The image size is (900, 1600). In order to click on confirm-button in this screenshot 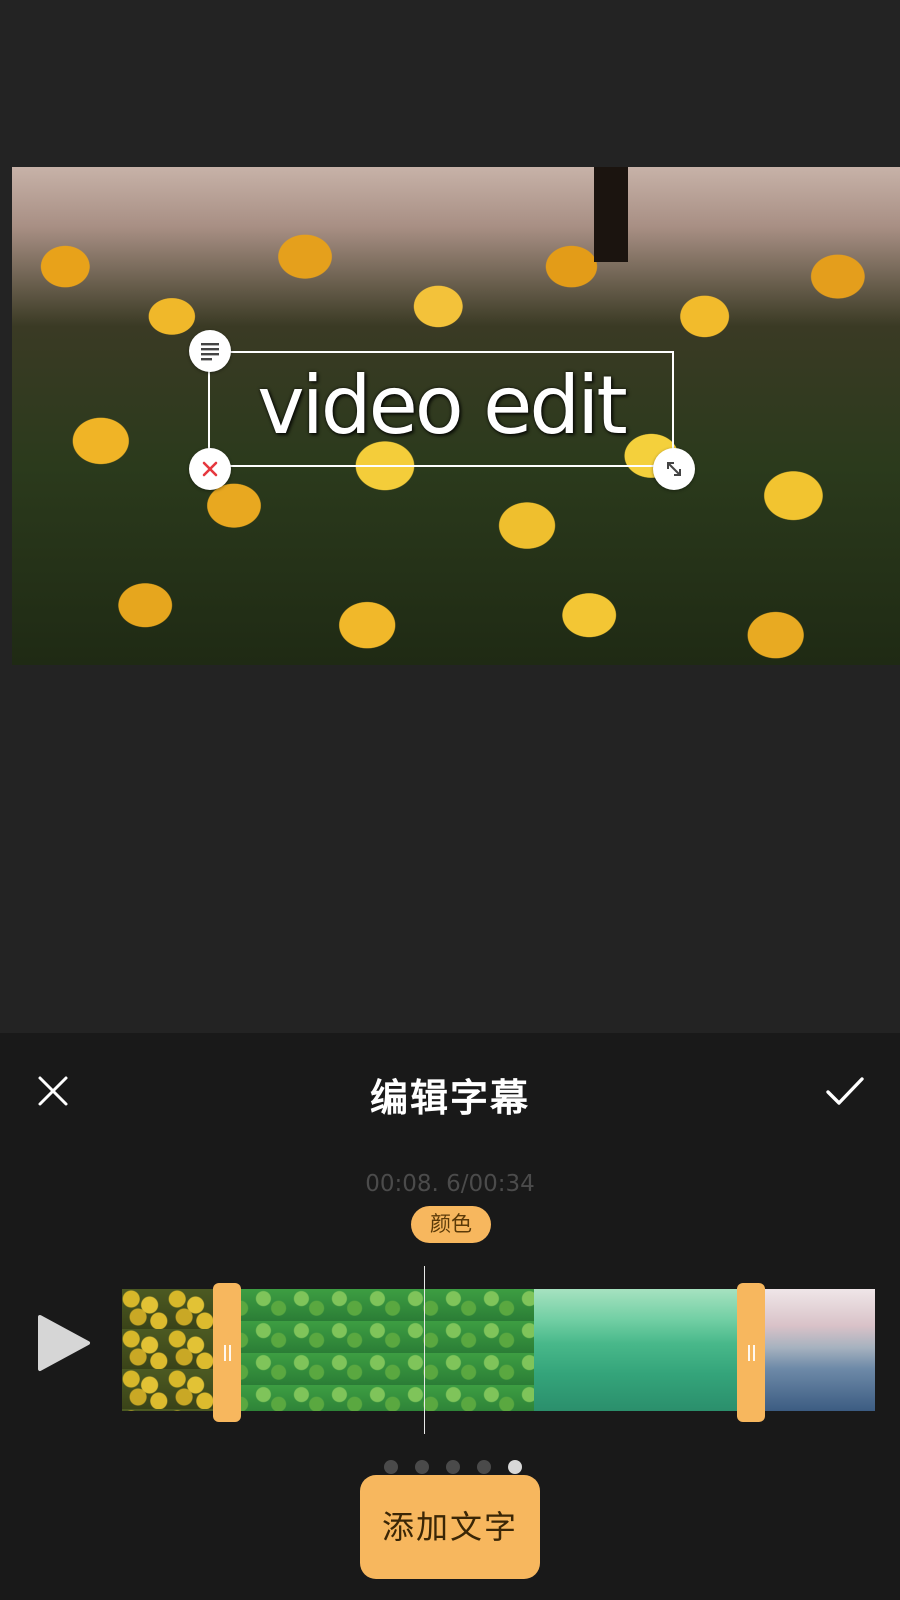, I will do `click(845, 1091)`.